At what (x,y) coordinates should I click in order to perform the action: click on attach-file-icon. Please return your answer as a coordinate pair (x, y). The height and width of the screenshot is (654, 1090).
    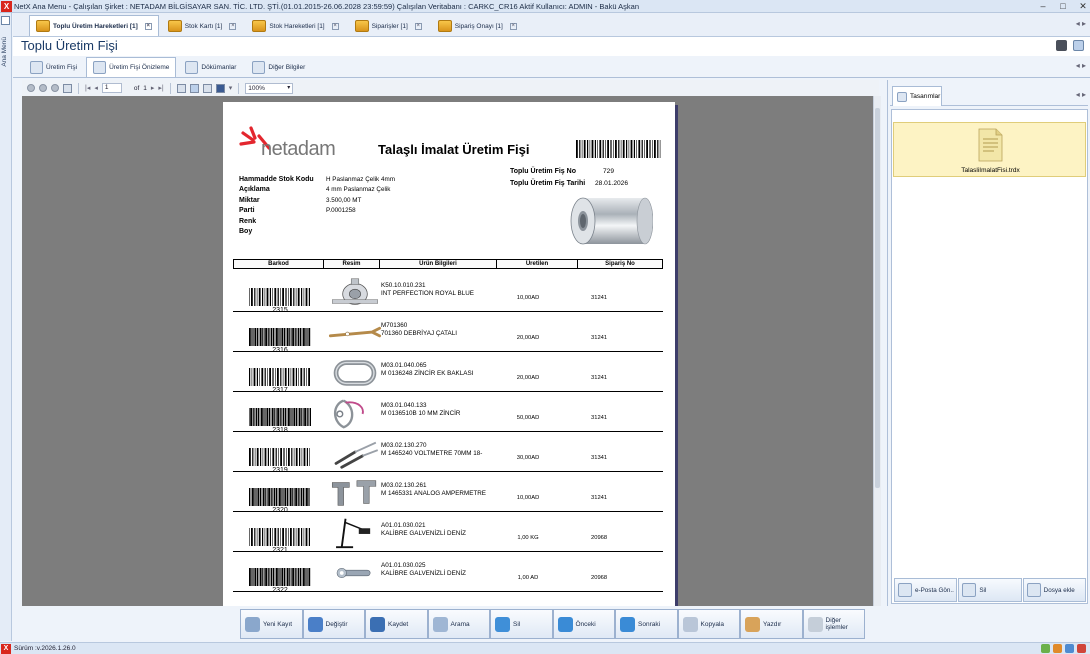
    Looking at the image, I should click on (1033, 590).